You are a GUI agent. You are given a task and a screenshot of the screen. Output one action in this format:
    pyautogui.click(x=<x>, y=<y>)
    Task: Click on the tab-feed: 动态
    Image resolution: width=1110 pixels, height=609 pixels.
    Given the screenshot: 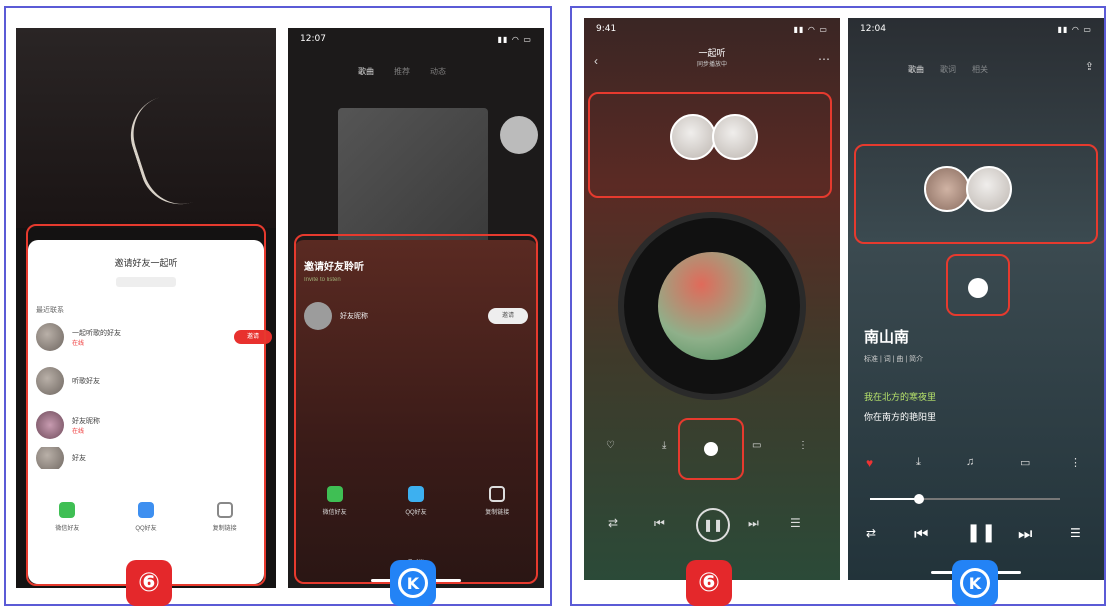 What is the action you would take?
    pyautogui.click(x=438, y=71)
    